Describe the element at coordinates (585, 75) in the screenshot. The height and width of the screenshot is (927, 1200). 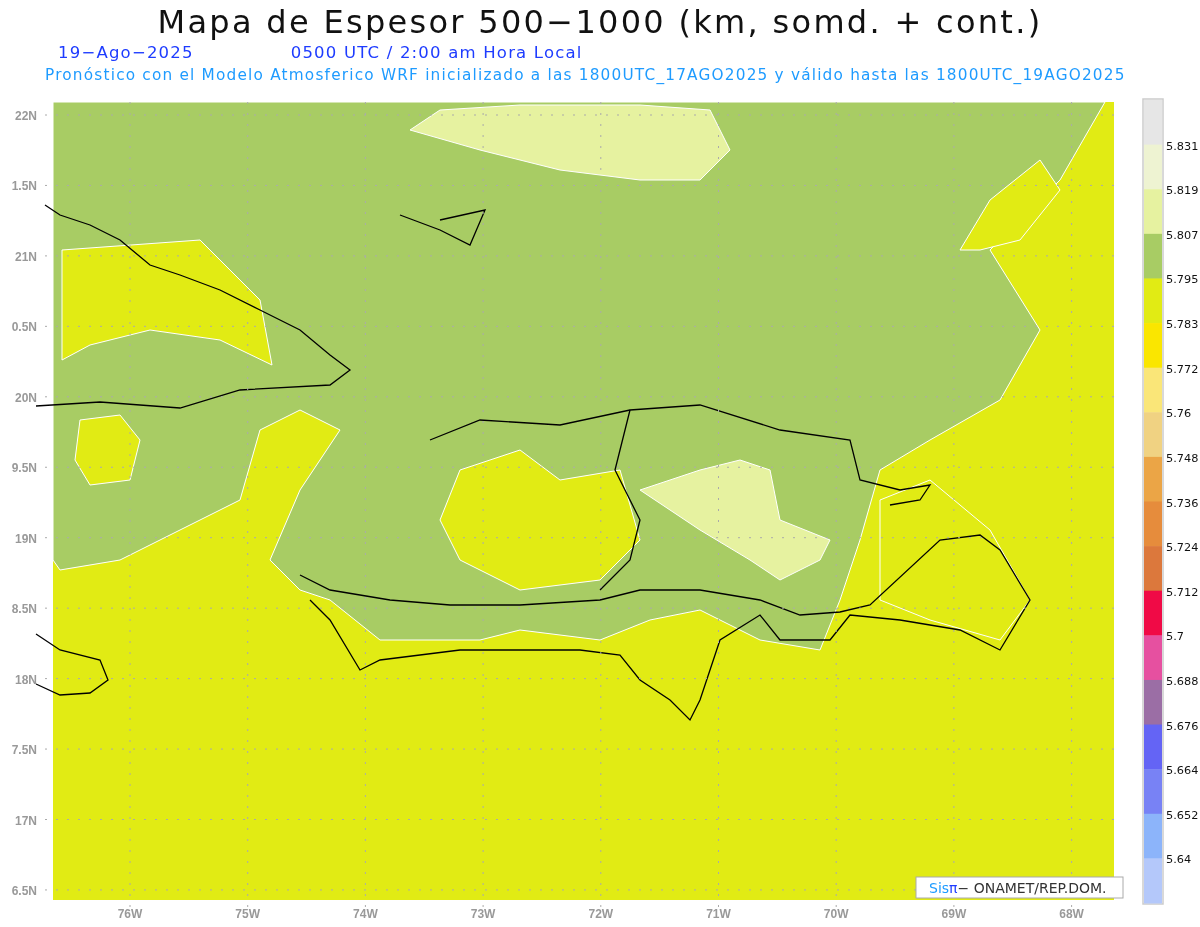
I see `forecast-description: Pronóstico con el Modelo Atmosferico WRF inicializado a las 1800UTC_17AGO2025 y válido hasta las 1800UTC_19AGO2025` at that location.